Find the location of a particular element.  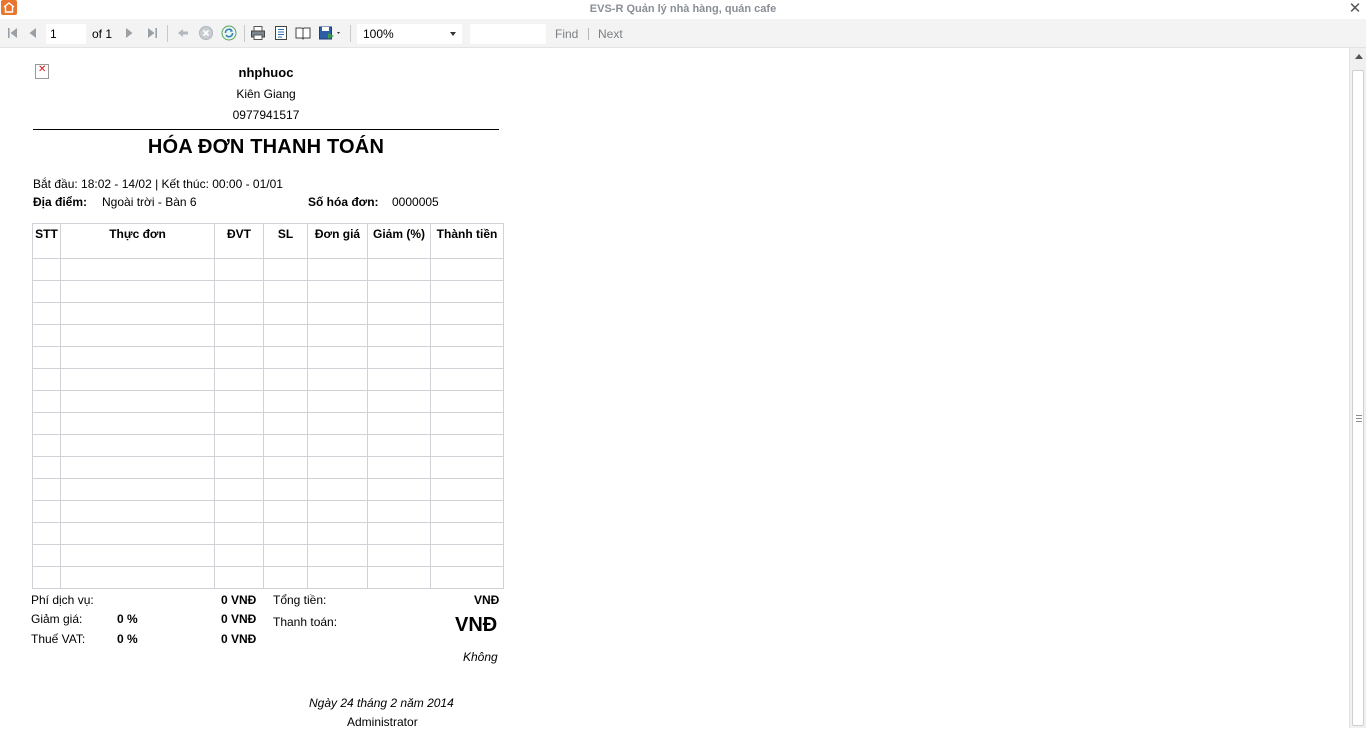

find-link: Find is located at coordinates (566, 34).